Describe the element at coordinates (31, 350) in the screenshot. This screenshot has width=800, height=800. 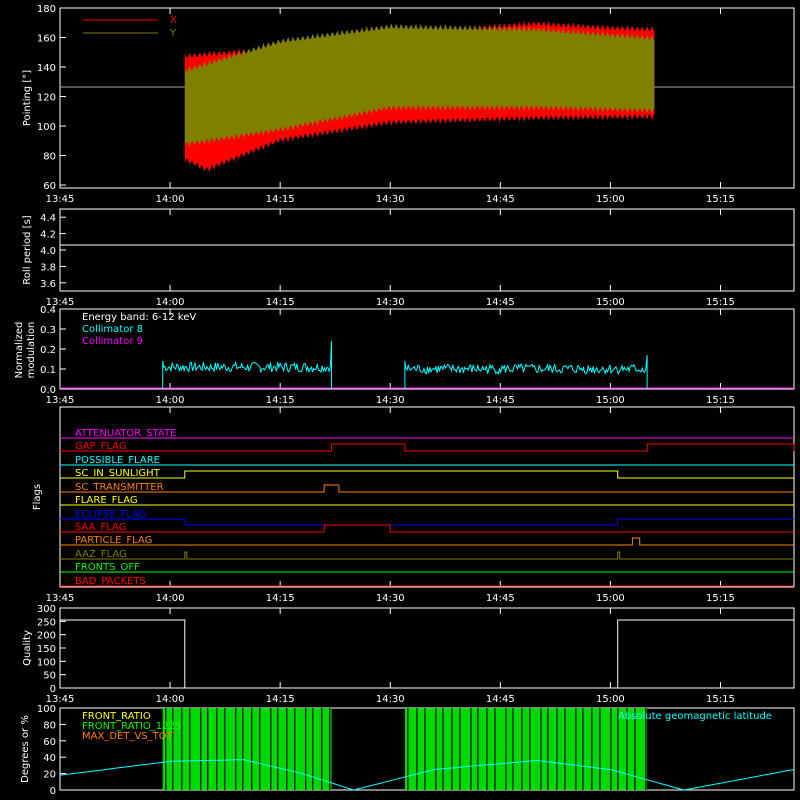
I see `modulation-ylabel-2: modulation` at that location.